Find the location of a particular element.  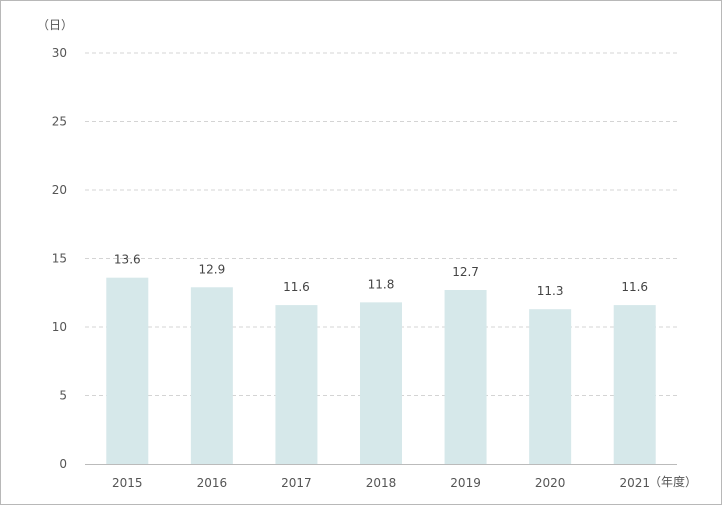

x-tick-label-2016: 2016 is located at coordinates (212, 483).